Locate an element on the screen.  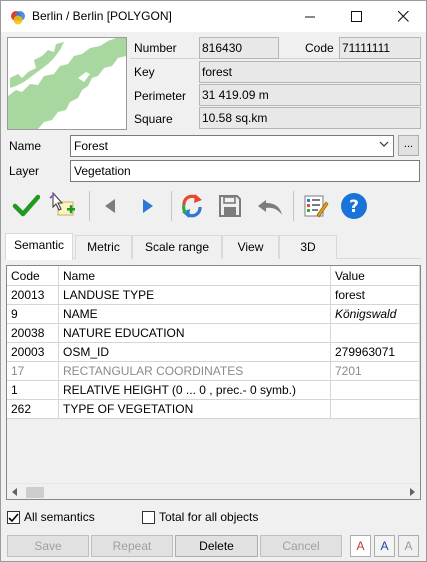
table-row: 20038 NATURE EDUCATION is located at coordinates (213, 333).